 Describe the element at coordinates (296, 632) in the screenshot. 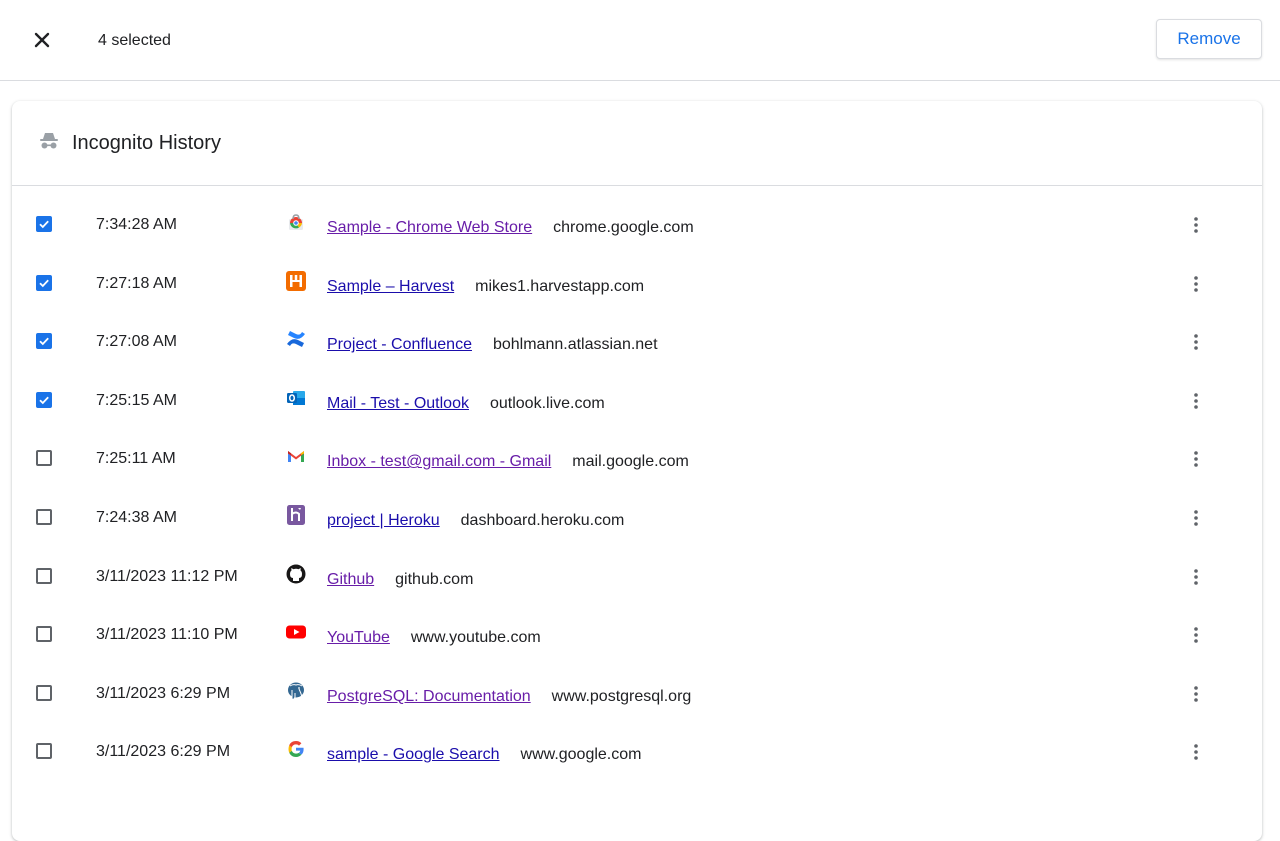

I see `youtube-icon` at that location.